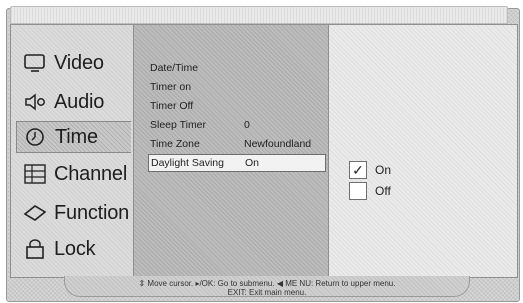 The height and width of the screenshot is (303, 523). Describe the element at coordinates (252, 163) in the screenshot. I see `submenu-item-value: On` at that location.